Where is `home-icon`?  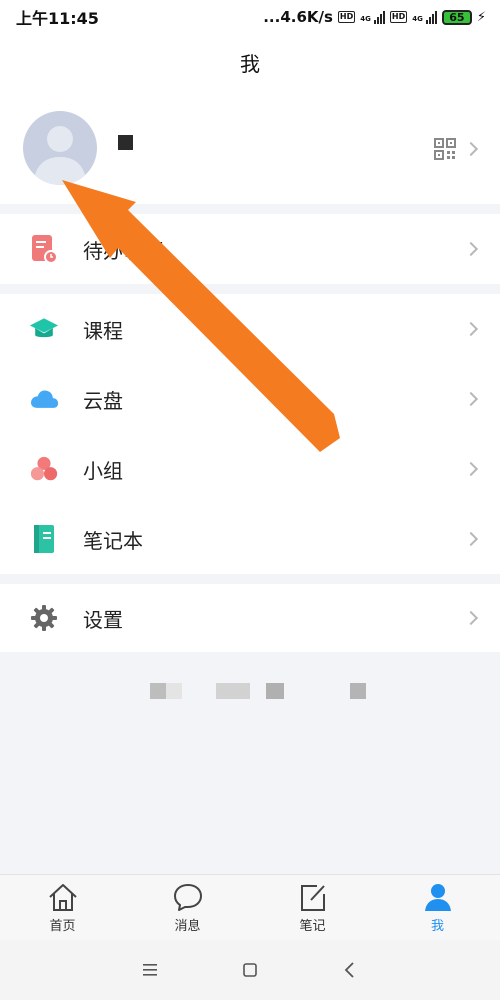
home-icon is located at coordinates (62, 897).